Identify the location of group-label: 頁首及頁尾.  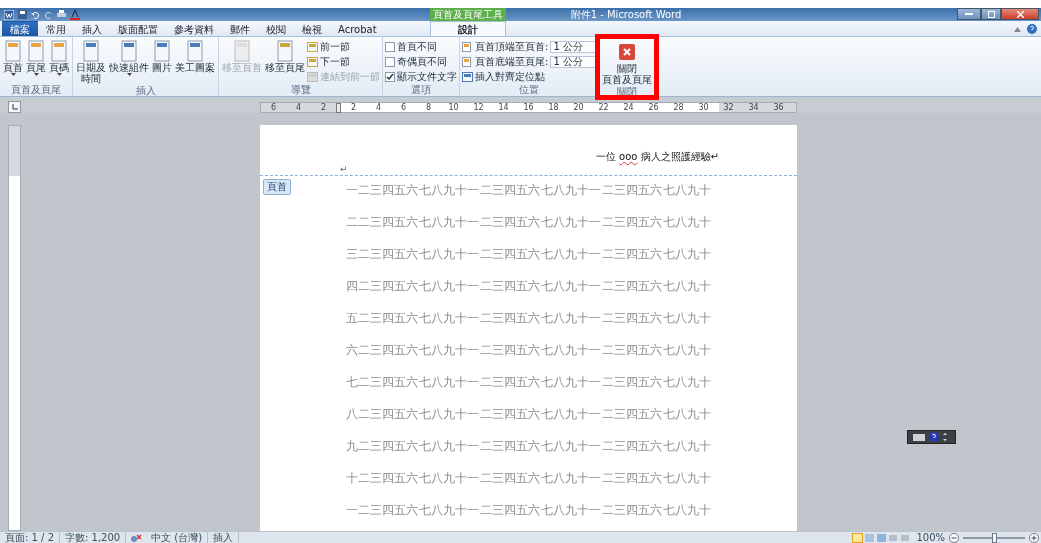
(36, 90).